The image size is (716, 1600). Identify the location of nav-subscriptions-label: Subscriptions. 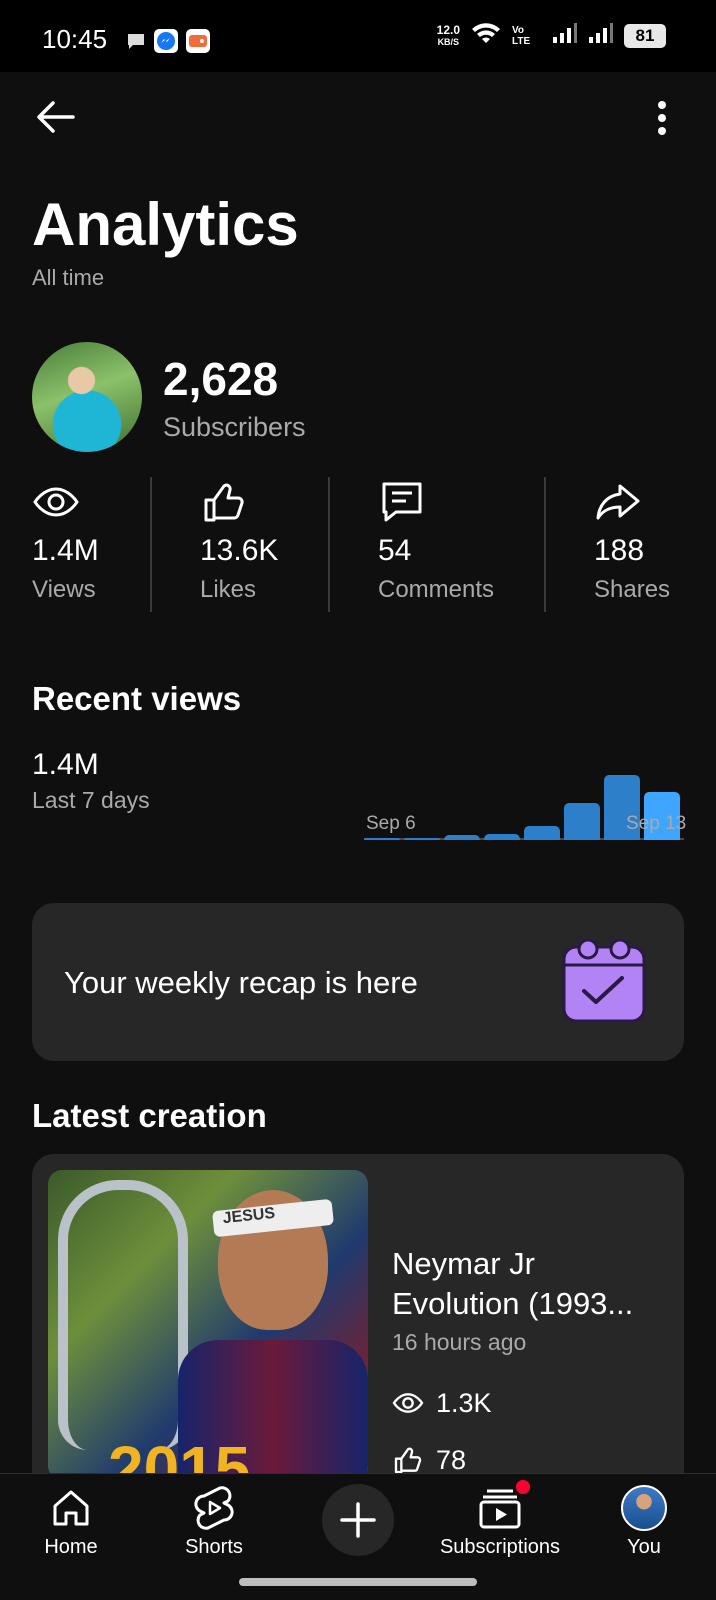
(500, 1547).